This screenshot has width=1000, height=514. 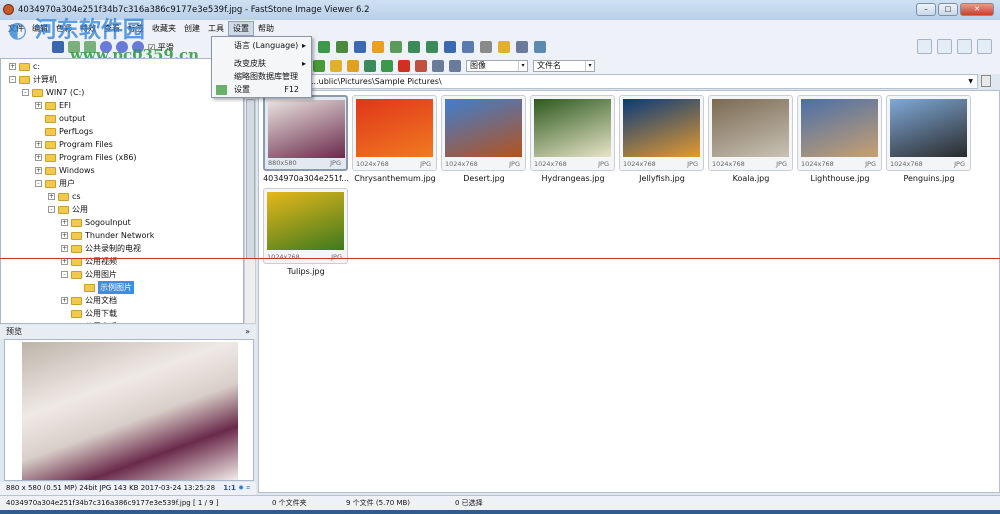 What do you see at coordinates (55, 183) in the screenshot?
I see `tree-item: - 用户` at bounding box center [55, 183].